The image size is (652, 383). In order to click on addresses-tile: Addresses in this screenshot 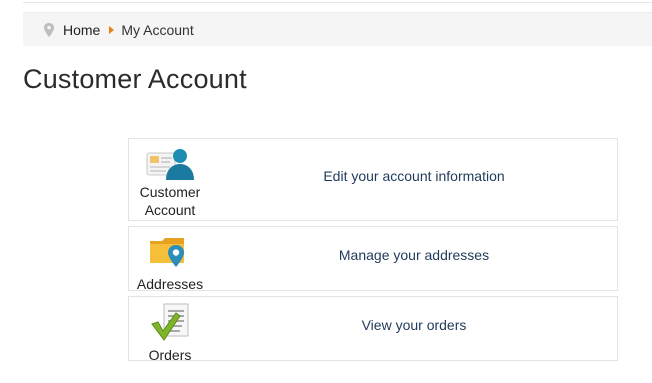, I will do `click(170, 260)`.